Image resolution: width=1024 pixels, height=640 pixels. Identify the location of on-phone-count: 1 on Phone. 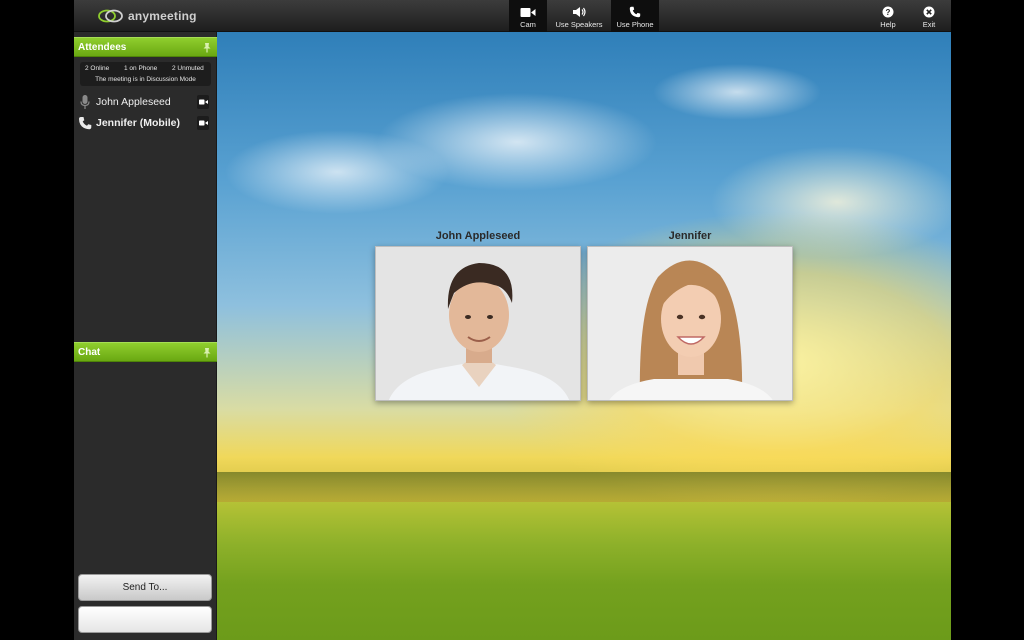
(141, 68).